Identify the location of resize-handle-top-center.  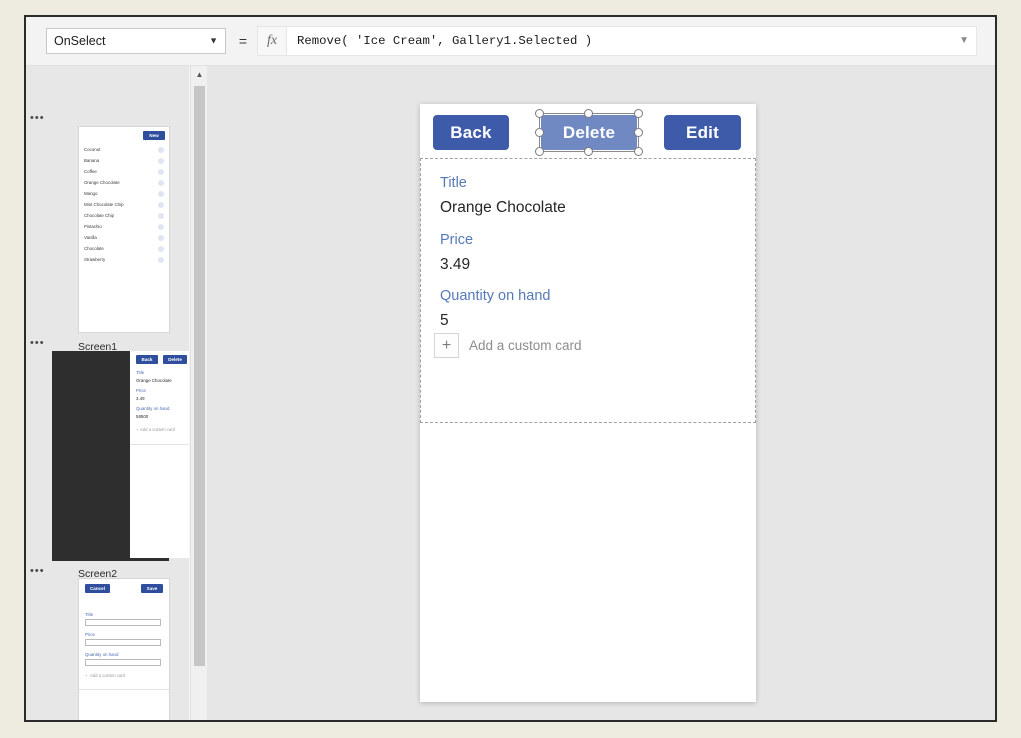
(588, 113).